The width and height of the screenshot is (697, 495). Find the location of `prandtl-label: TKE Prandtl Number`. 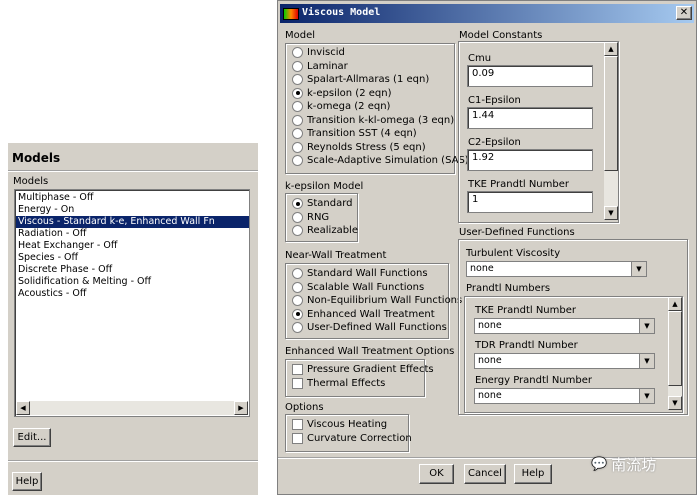

prandtl-label: TKE Prandtl Number is located at coordinates (525, 310).